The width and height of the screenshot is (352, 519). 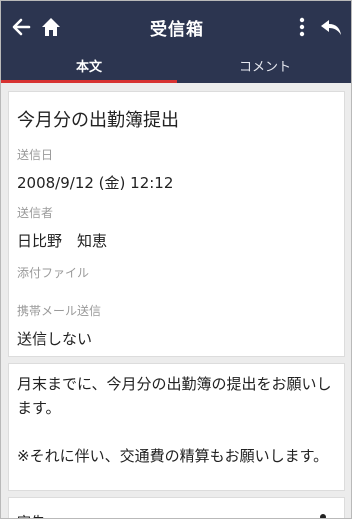 What do you see at coordinates (35, 155) in the screenshot?
I see `sent-date-label: 送信日` at bounding box center [35, 155].